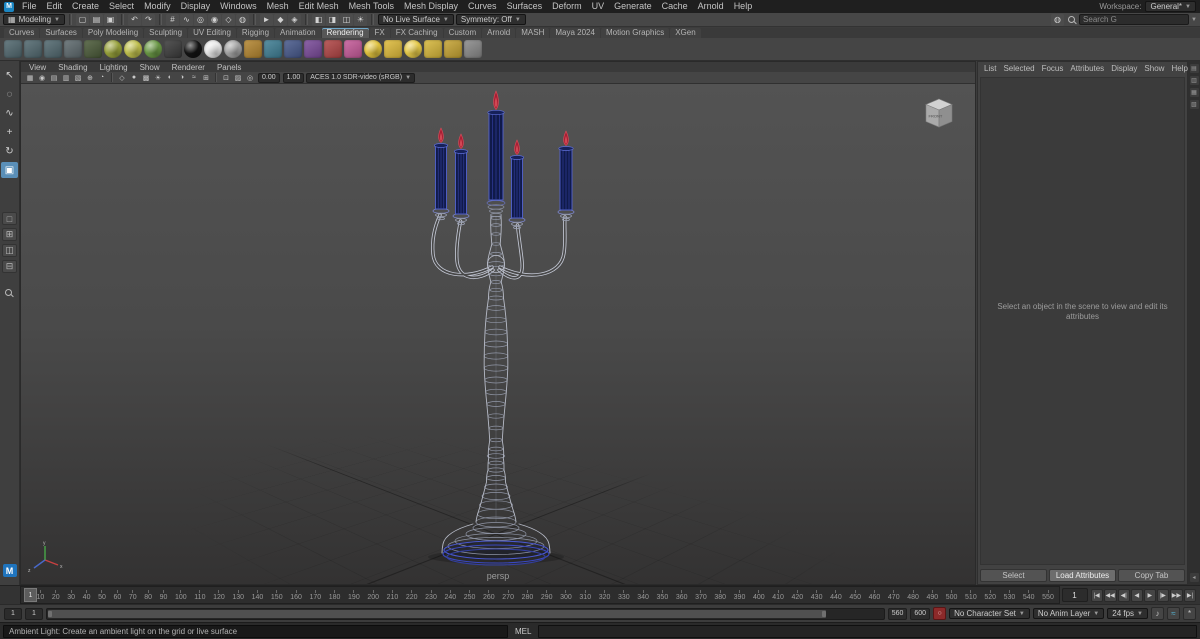  Describe the element at coordinates (1096, 595) in the screenshot. I see `go-to-start-button: |◀` at that location.